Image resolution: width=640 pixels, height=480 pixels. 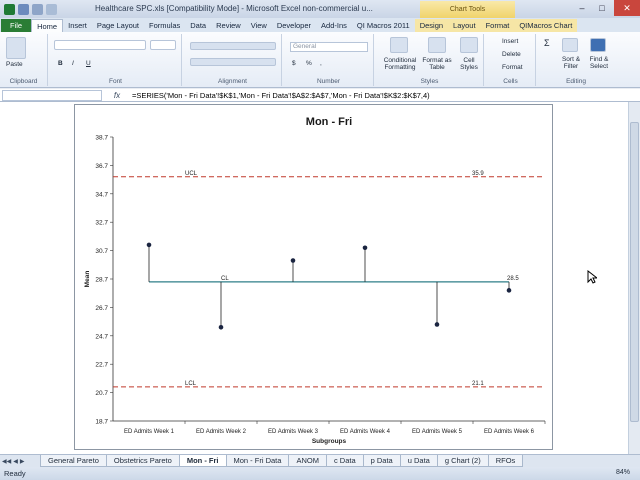 I want to click on y-tick-label: 36.7, so click(x=101, y=166).